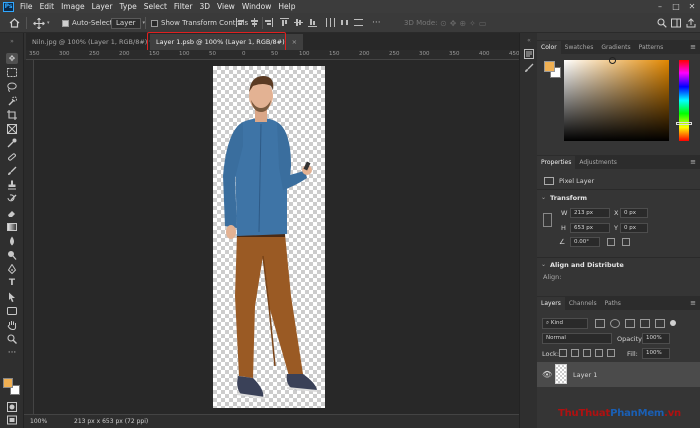 This screenshot has width=700, height=428. Describe the element at coordinates (547, 374) in the screenshot. I see `eye-visibility-icon: 👁` at that location.